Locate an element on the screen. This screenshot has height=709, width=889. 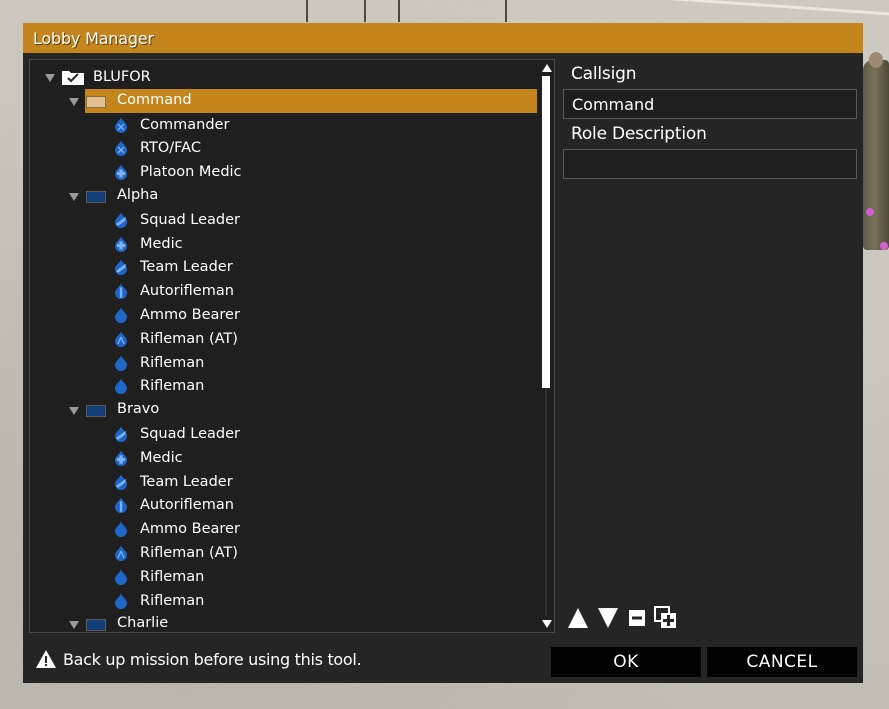
tree-group-charlie: Charlie is located at coordinates (282, 622).